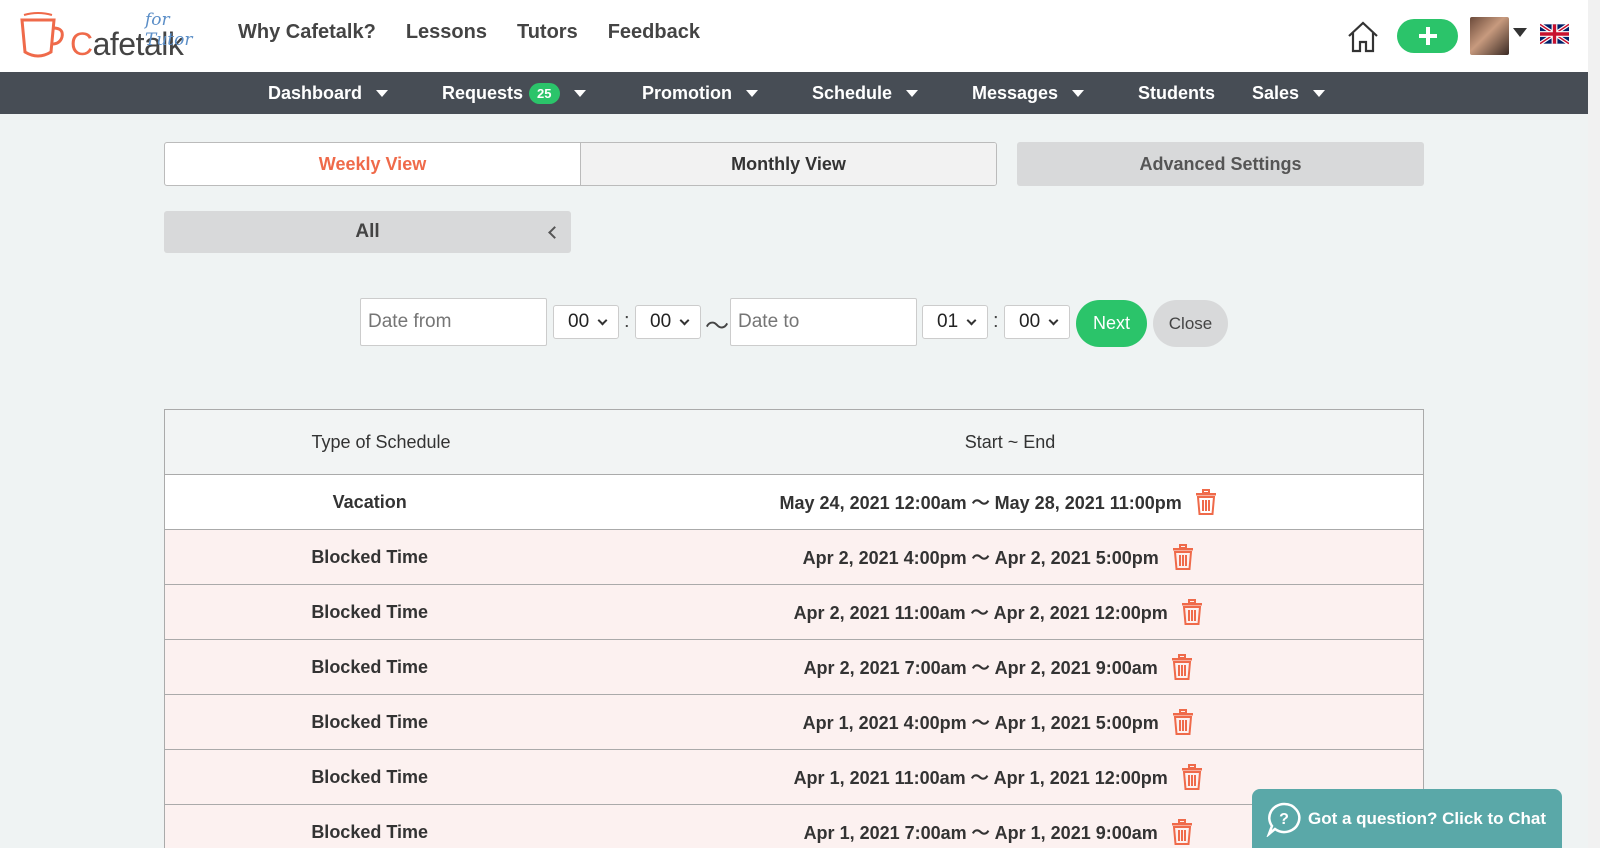 The width and height of the screenshot is (1600, 848). What do you see at coordinates (315, 92) in the screenshot?
I see `menu-dashboard-label: Dashboard` at bounding box center [315, 92].